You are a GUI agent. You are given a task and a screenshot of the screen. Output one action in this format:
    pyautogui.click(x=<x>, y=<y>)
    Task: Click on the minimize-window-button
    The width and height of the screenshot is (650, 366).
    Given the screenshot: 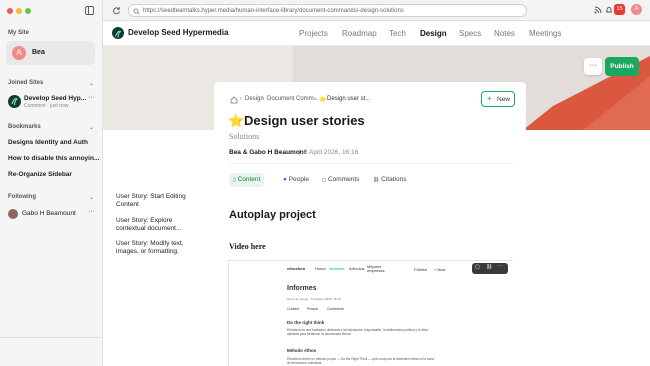 What is the action you would take?
    pyautogui.click(x=19, y=11)
    